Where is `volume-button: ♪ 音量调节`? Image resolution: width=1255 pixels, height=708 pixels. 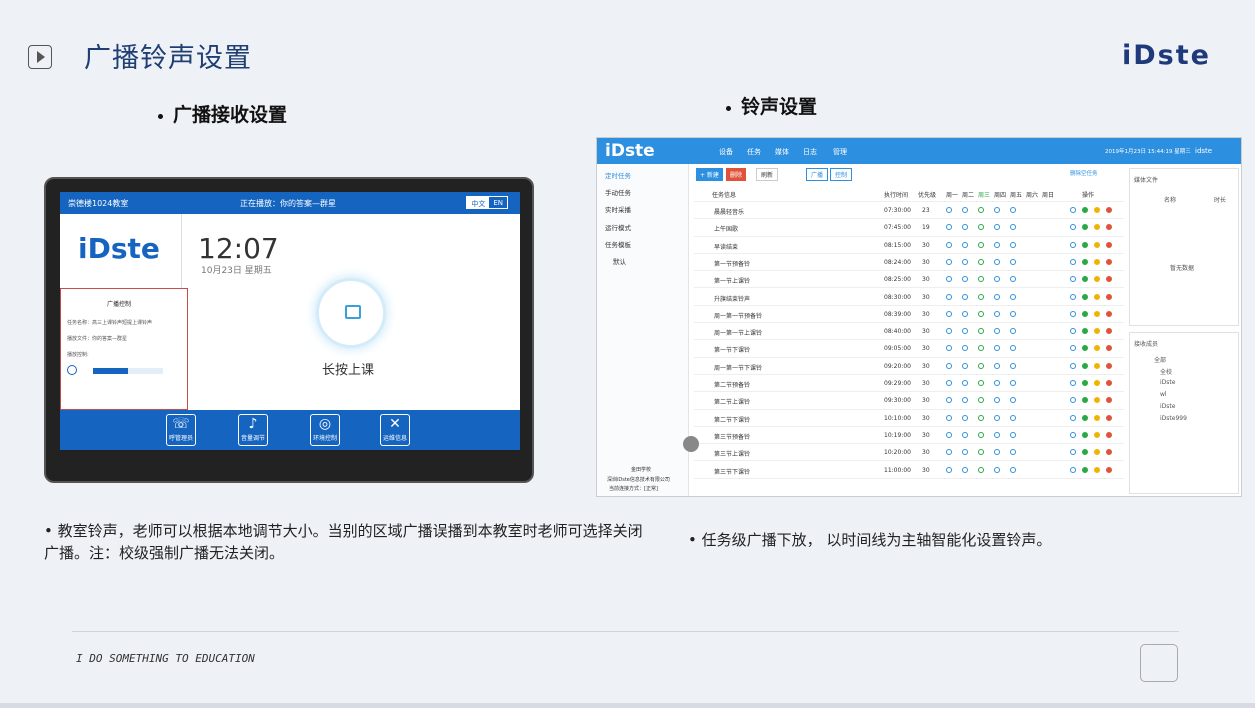
volume-button: ♪ 音量调节 is located at coordinates (253, 430).